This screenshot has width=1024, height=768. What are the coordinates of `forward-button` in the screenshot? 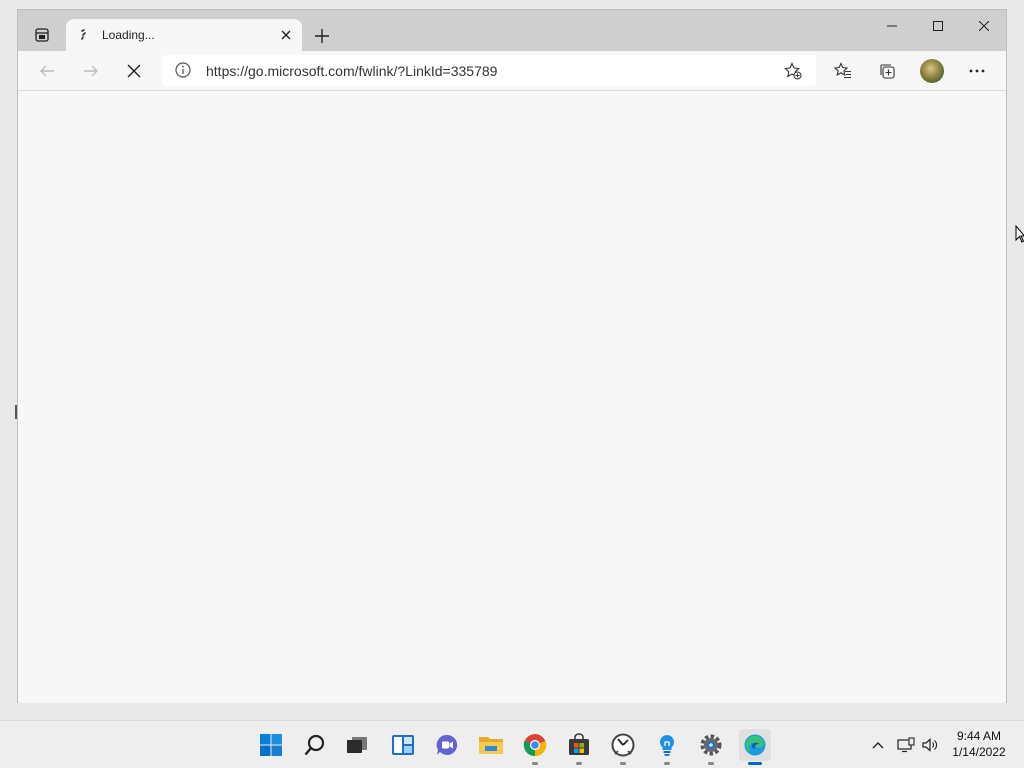 It's located at (91, 71).